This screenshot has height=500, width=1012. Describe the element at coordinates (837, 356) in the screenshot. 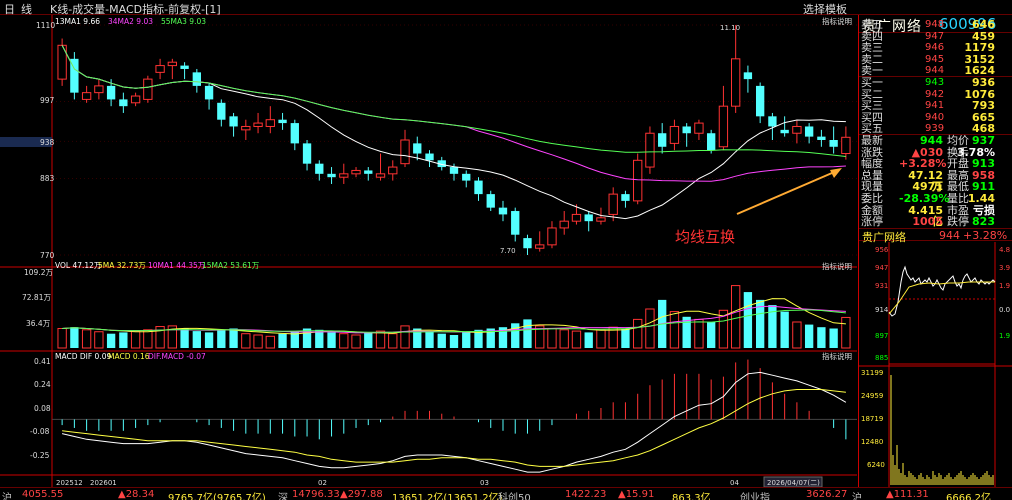

I see `macd-indicator-info: 指标说明` at that location.